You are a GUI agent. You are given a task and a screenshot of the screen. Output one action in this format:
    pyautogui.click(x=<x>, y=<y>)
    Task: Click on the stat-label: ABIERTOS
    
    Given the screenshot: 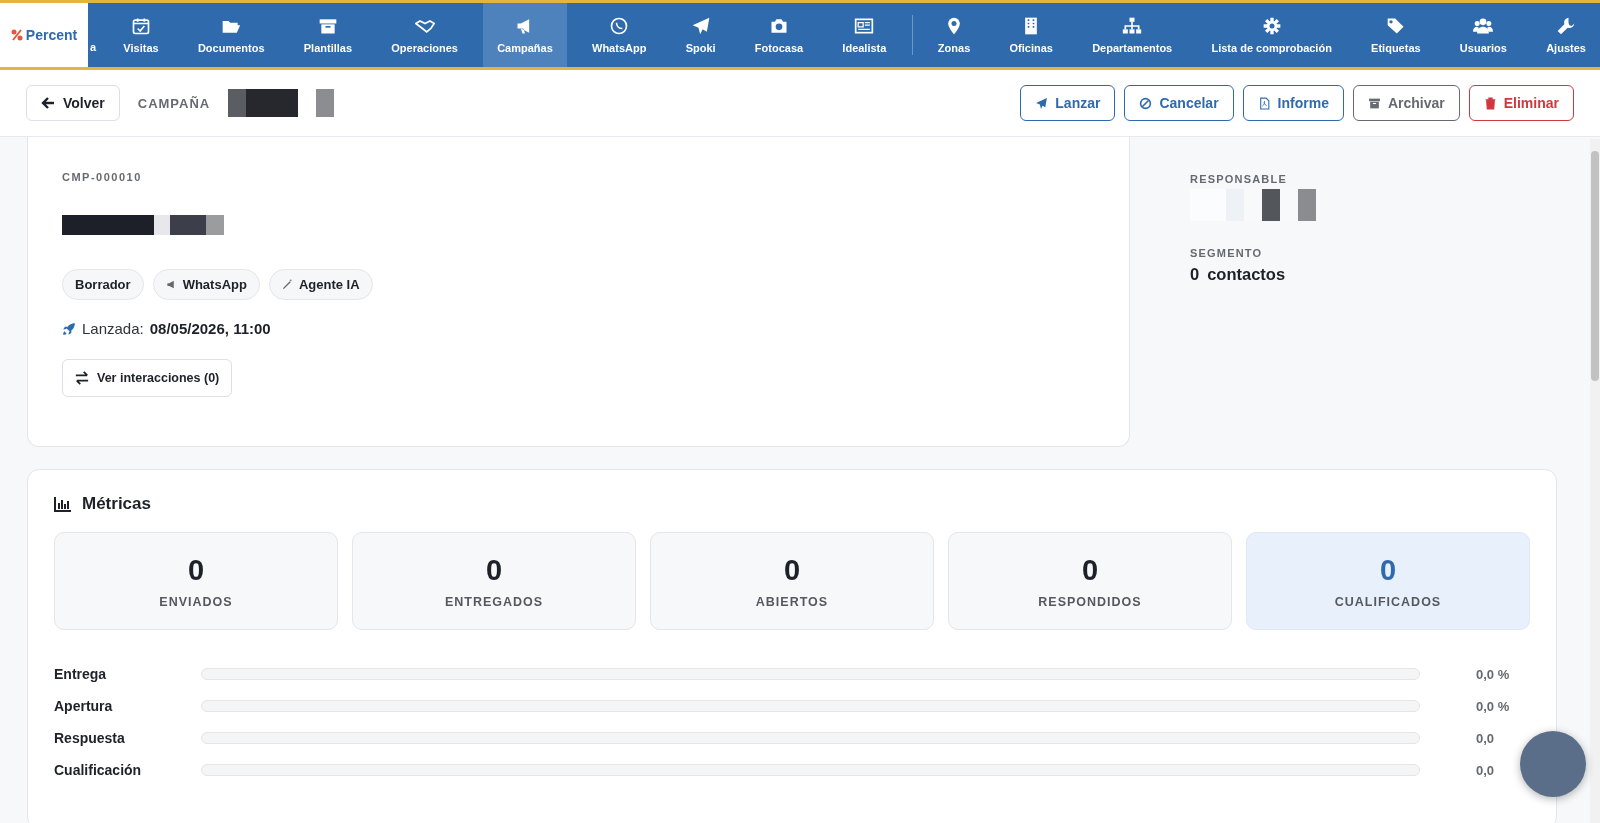 What is the action you would take?
    pyautogui.click(x=792, y=601)
    